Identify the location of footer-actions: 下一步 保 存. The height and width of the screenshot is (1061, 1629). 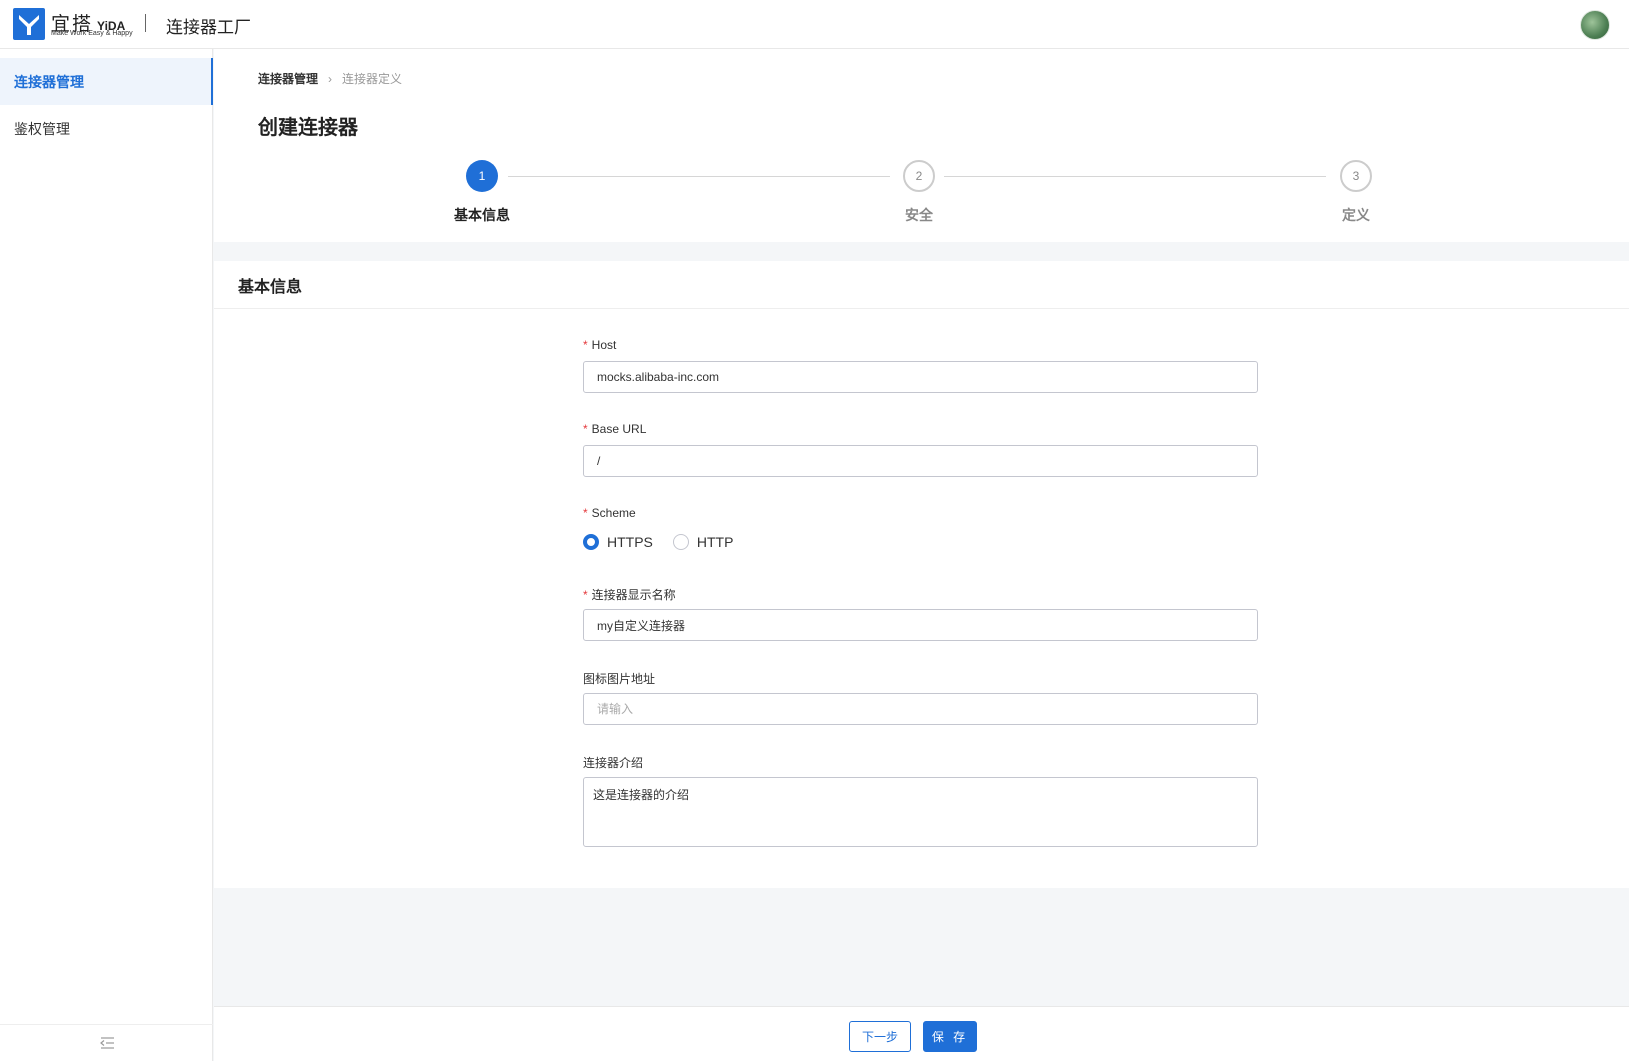
(921, 1033).